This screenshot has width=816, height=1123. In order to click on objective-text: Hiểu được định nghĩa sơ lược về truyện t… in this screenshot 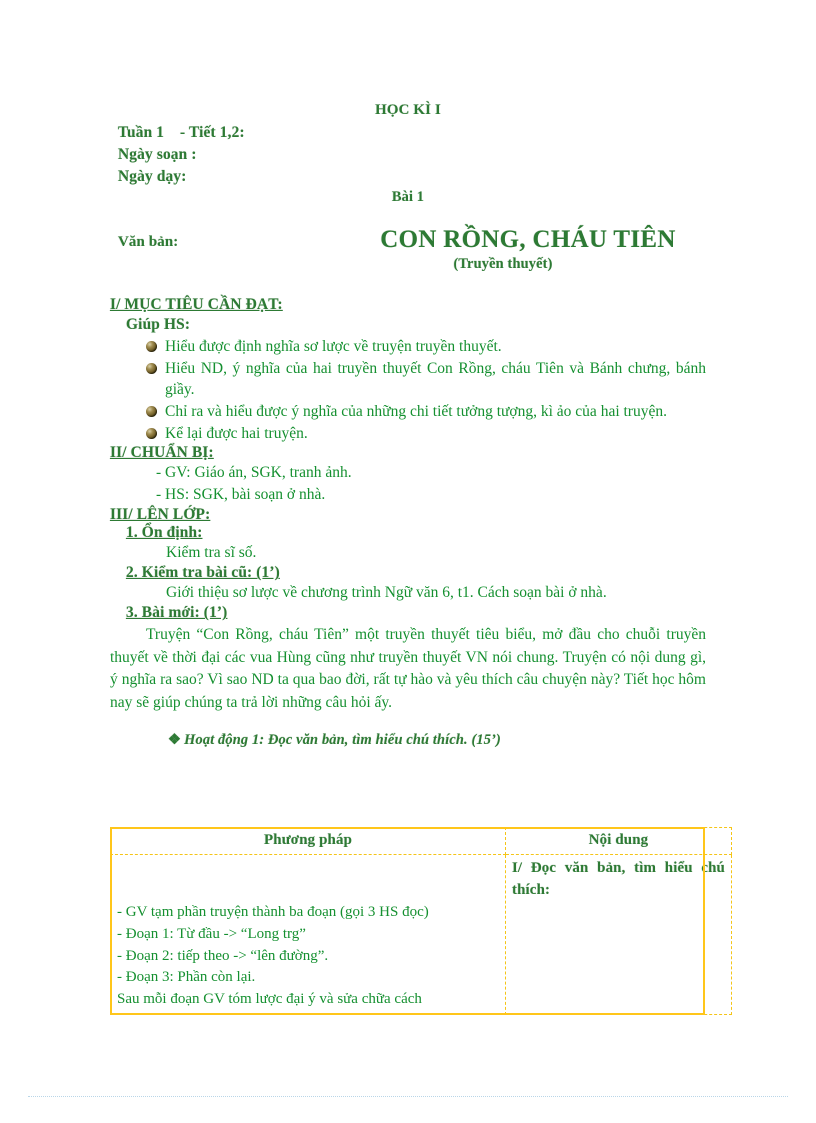, I will do `click(333, 346)`.